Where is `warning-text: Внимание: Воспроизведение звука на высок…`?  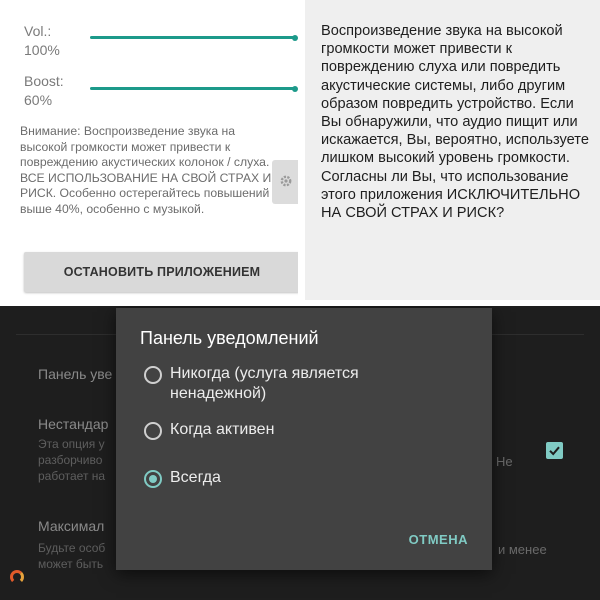 warning-text: Внимание: Воспроизведение звука на высок… is located at coordinates (146, 170).